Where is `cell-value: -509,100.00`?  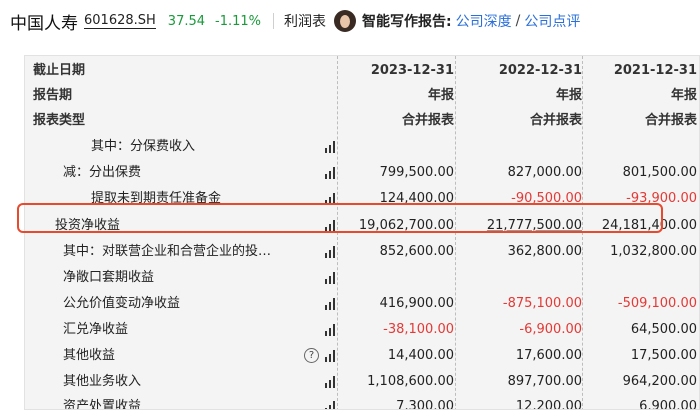 cell-value: -509,100.00 is located at coordinates (657, 303).